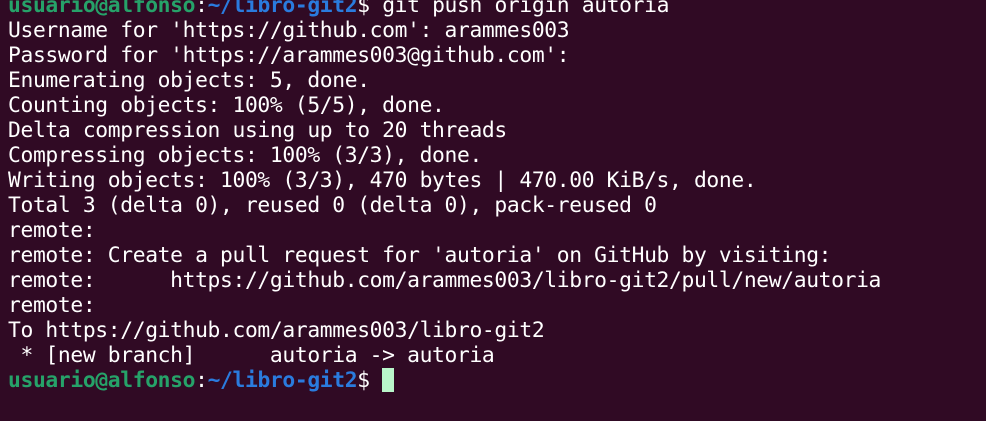  Describe the element at coordinates (189, 80) in the screenshot. I see `output-line: Enumerating objects: 5, done.` at that location.